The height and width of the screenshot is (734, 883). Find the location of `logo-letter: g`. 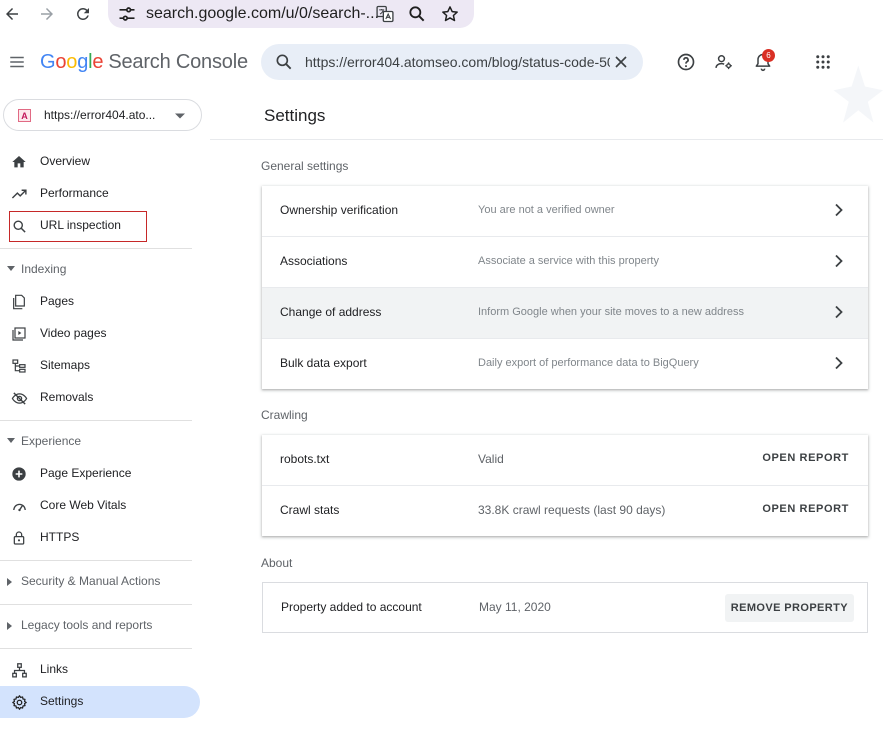

logo-letter: g is located at coordinates (83, 62).